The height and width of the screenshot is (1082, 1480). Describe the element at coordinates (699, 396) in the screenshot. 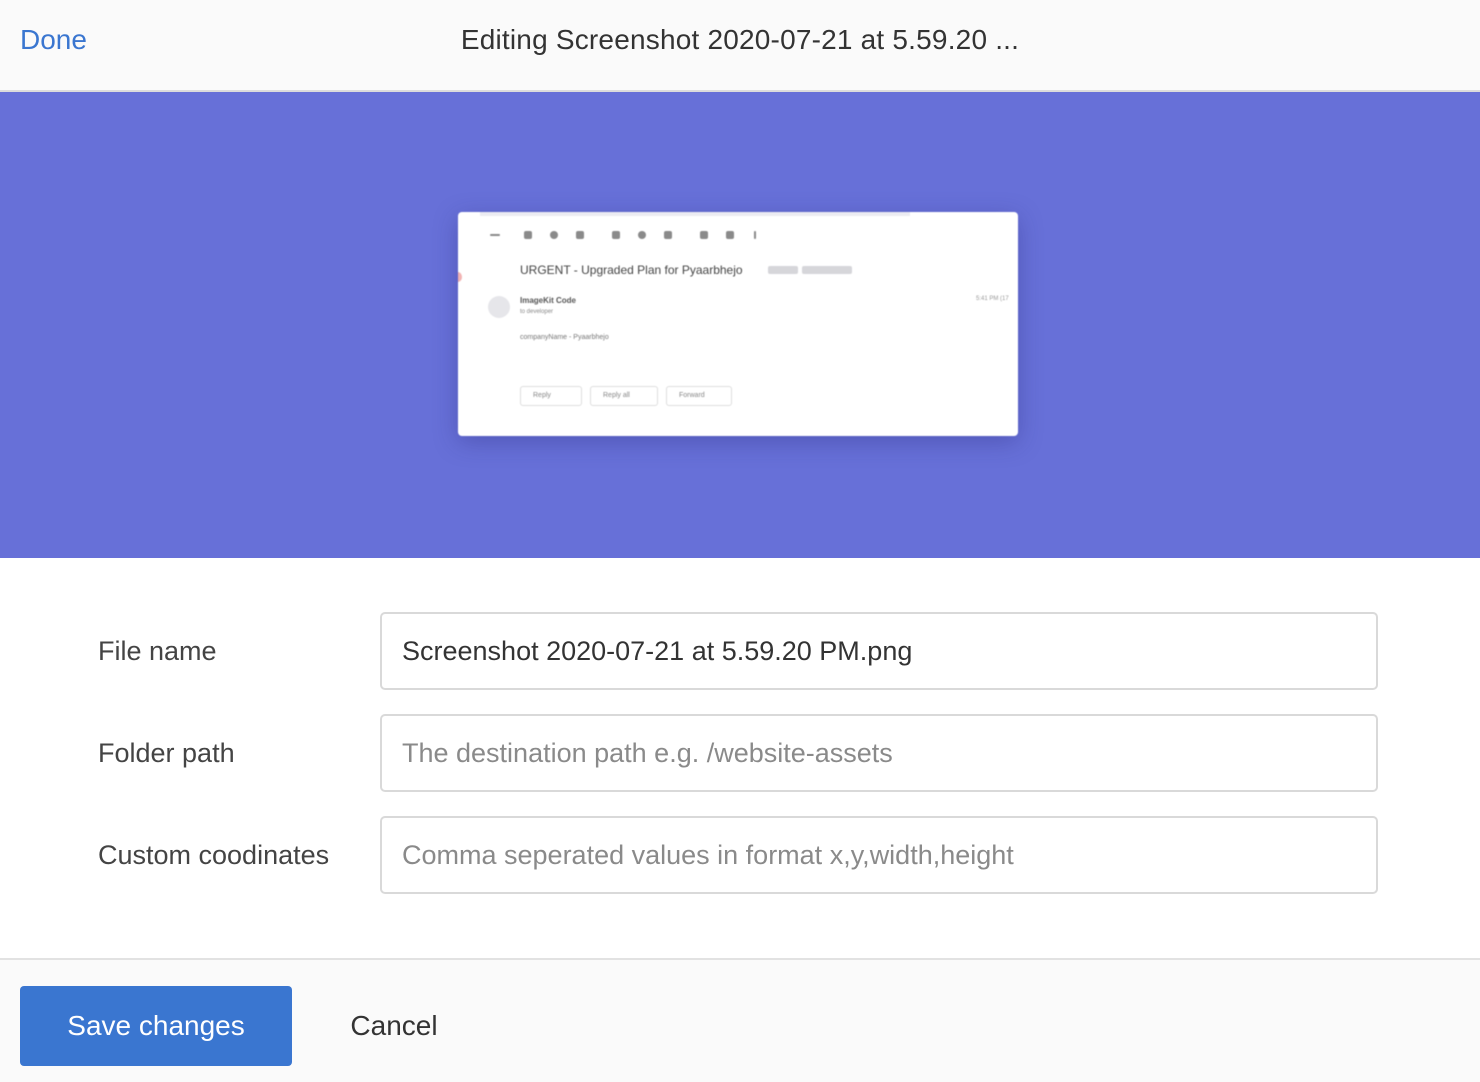

I see `forward-button: Forward` at that location.